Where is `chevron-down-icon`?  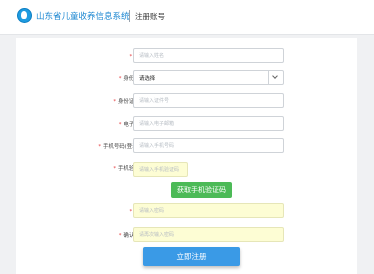 chevron-down-icon is located at coordinates (275, 76).